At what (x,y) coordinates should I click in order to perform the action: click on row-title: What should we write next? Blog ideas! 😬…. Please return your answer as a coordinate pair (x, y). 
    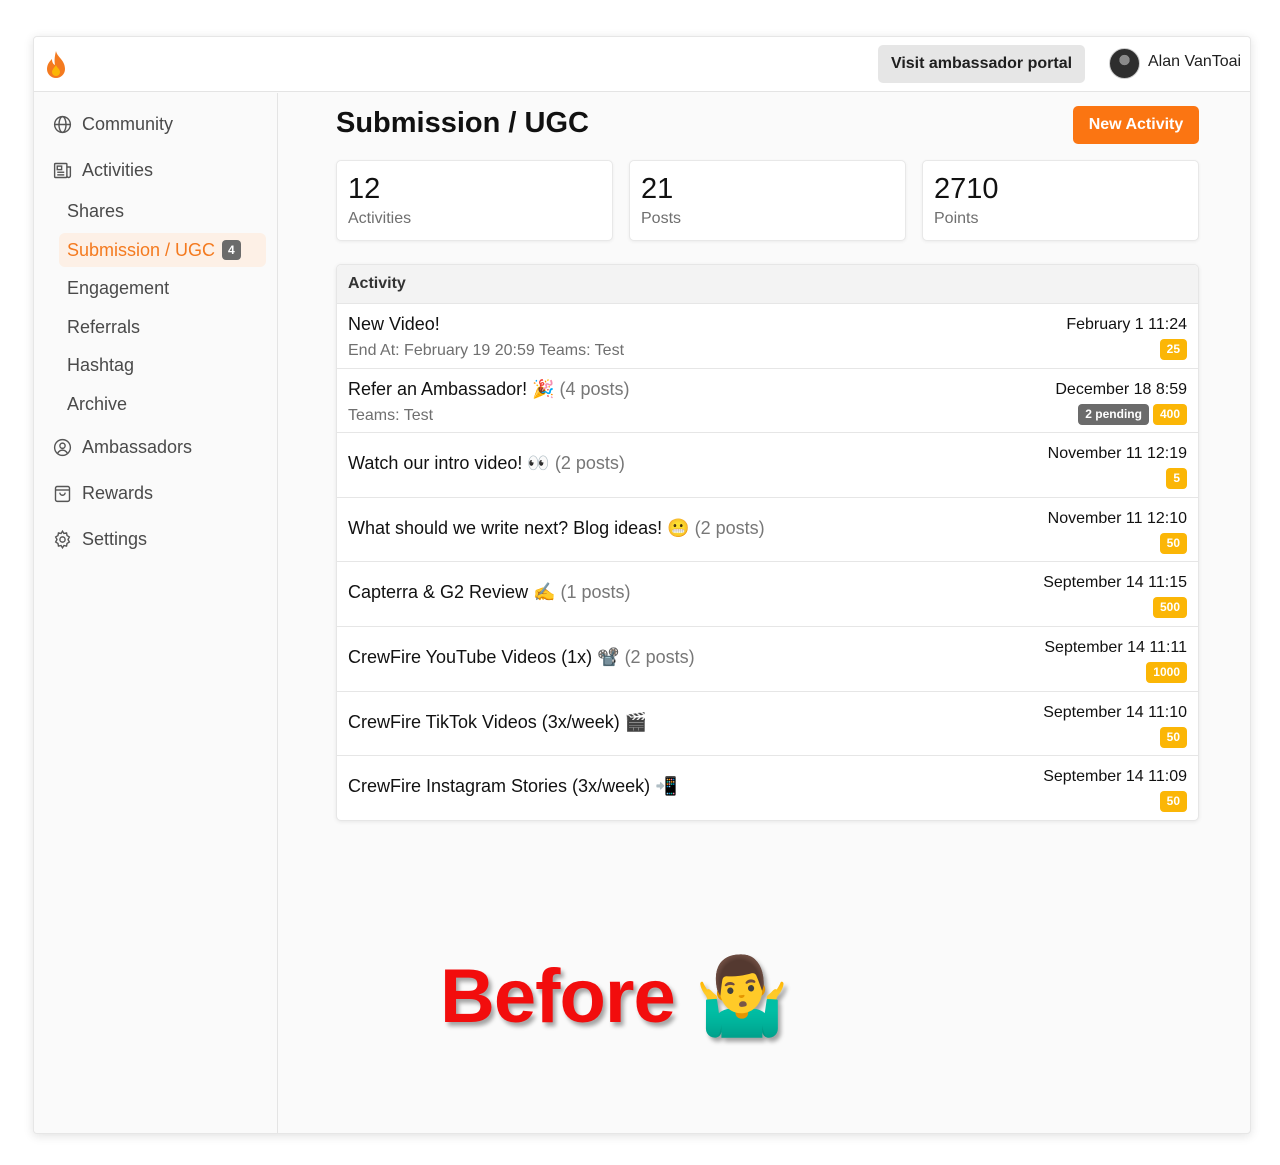
    Looking at the image, I should click on (556, 528).